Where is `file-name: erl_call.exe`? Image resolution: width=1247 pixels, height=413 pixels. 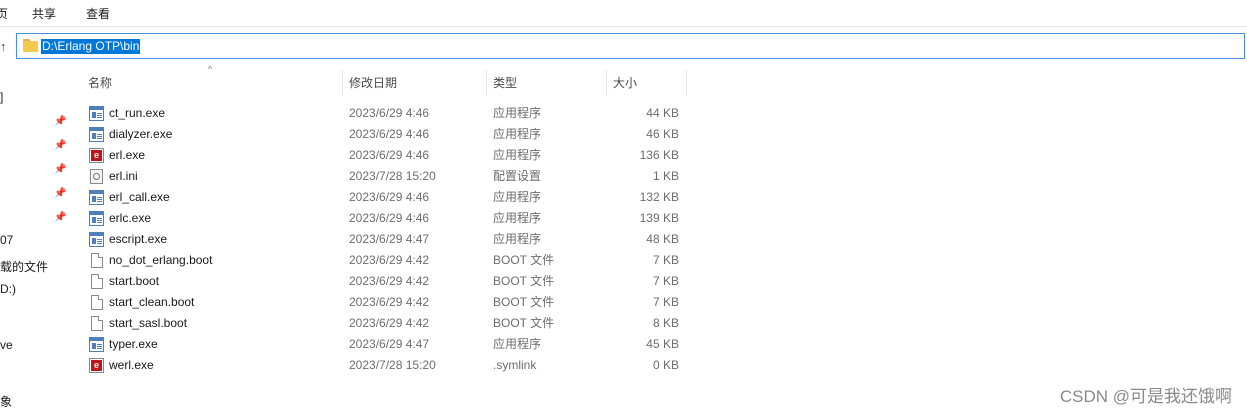 file-name: erl_call.exe is located at coordinates (139, 197).